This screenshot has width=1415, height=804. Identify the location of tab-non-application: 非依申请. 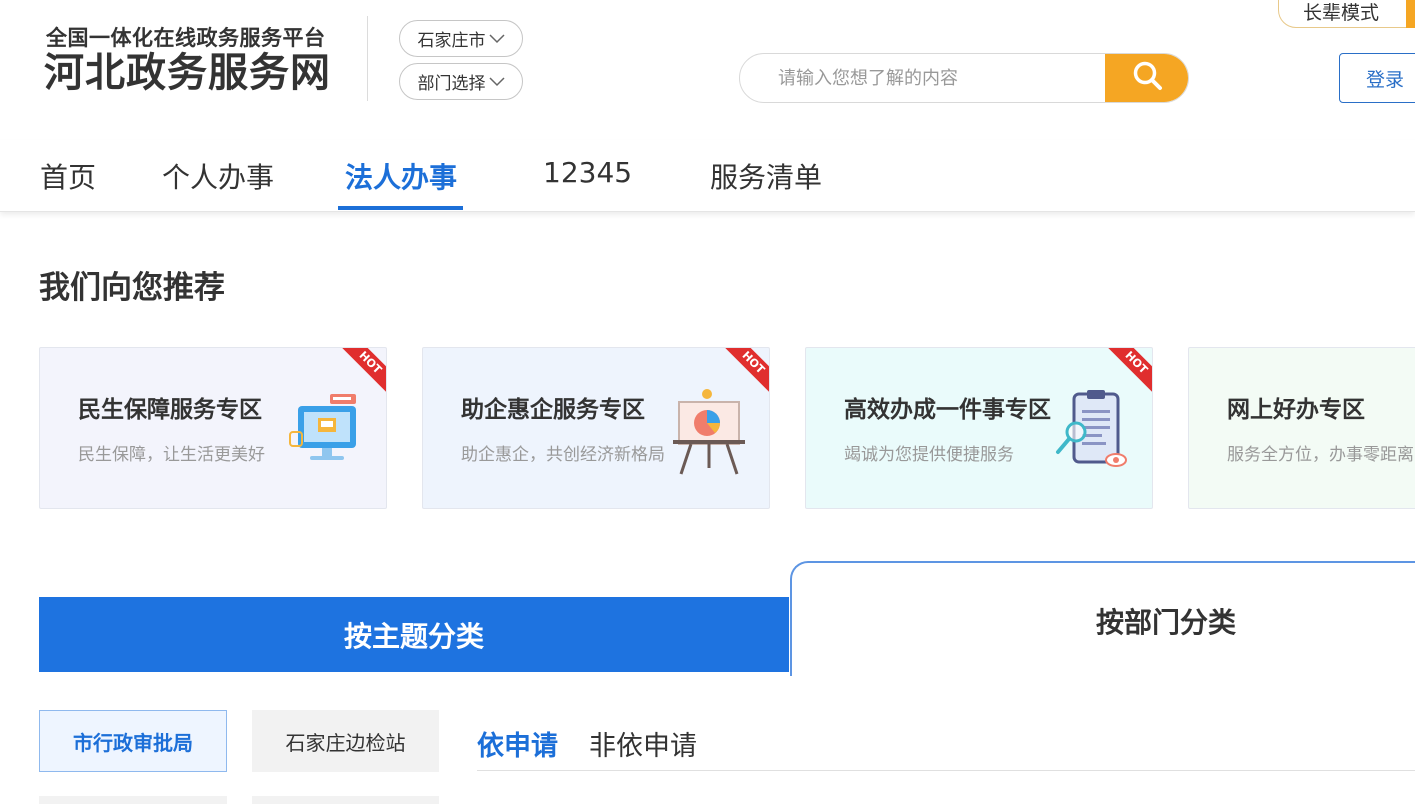
(643, 743).